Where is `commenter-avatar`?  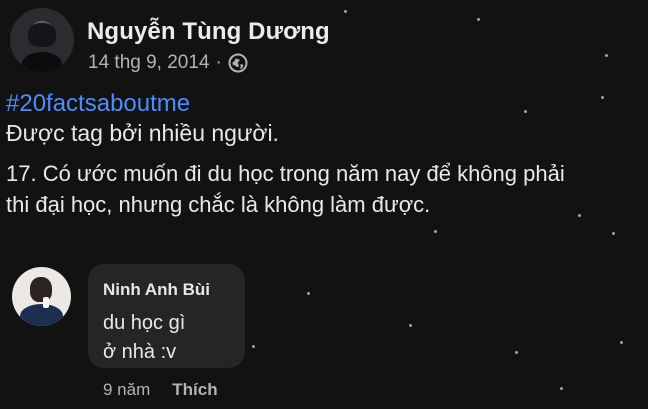 commenter-avatar is located at coordinates (41, 296).